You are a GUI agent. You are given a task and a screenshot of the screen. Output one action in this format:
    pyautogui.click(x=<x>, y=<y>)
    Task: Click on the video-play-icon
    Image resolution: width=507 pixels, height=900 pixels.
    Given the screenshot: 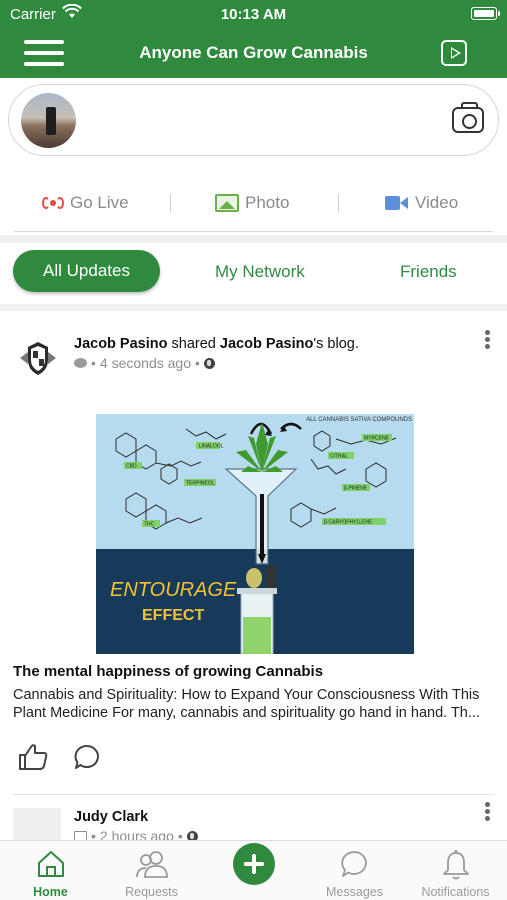 What is the action you would take?
    pyautogui.click(x=454, y=53)
    